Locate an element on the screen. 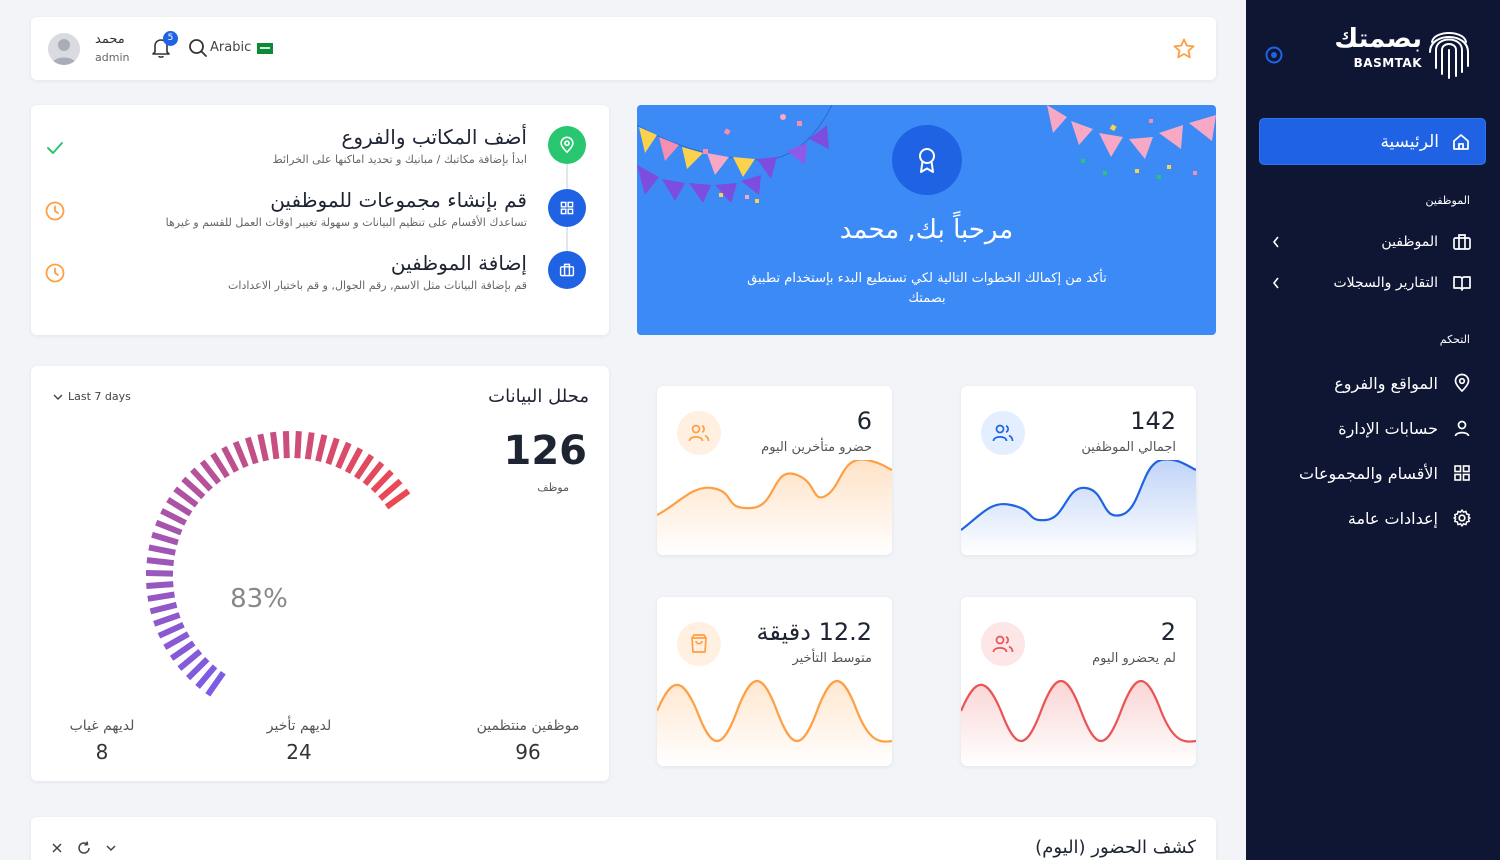 The height and width of the screenshot is (860, 1500). stat-value: 6 is located at coordinates (864, 421).